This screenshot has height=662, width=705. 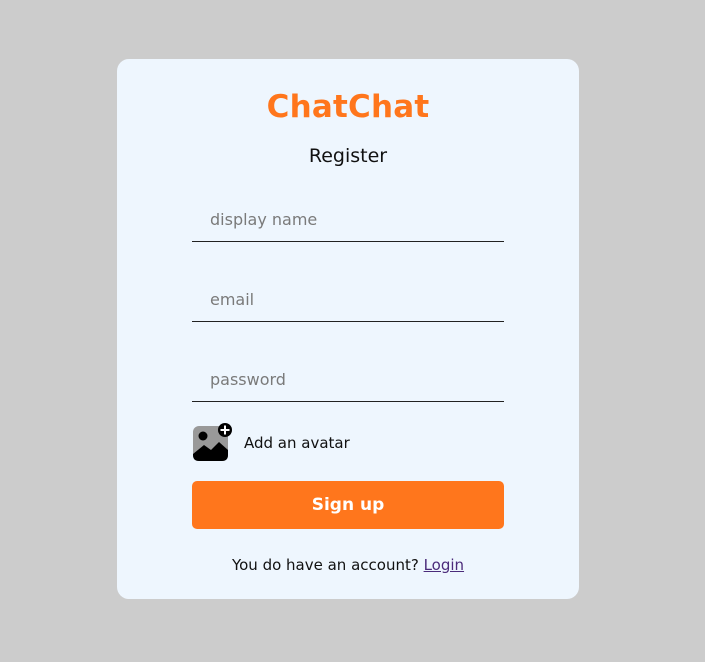 What do you see at coordinates (348, 505) in the screenshot?
I see `sign-up-button: Sign up` at bounding box center [348, 505].